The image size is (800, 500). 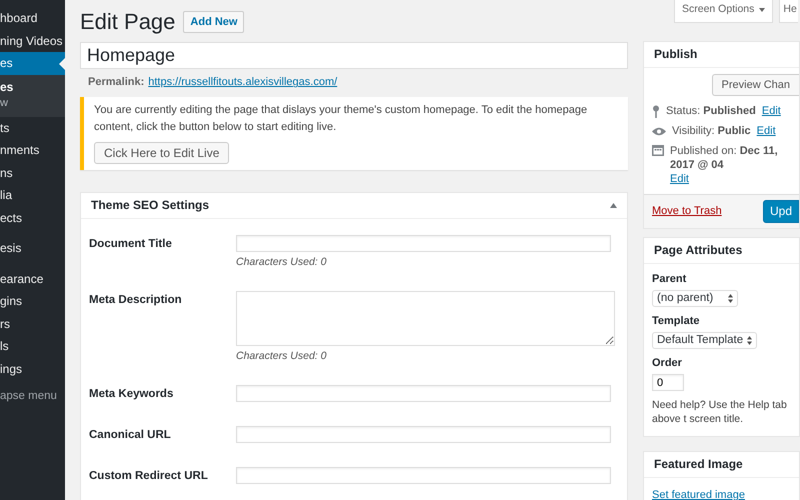 What do you see at coordinates (32, 323) in the screenshot?
I see `sidebar-item: rs` at bounding box center [32, 323].